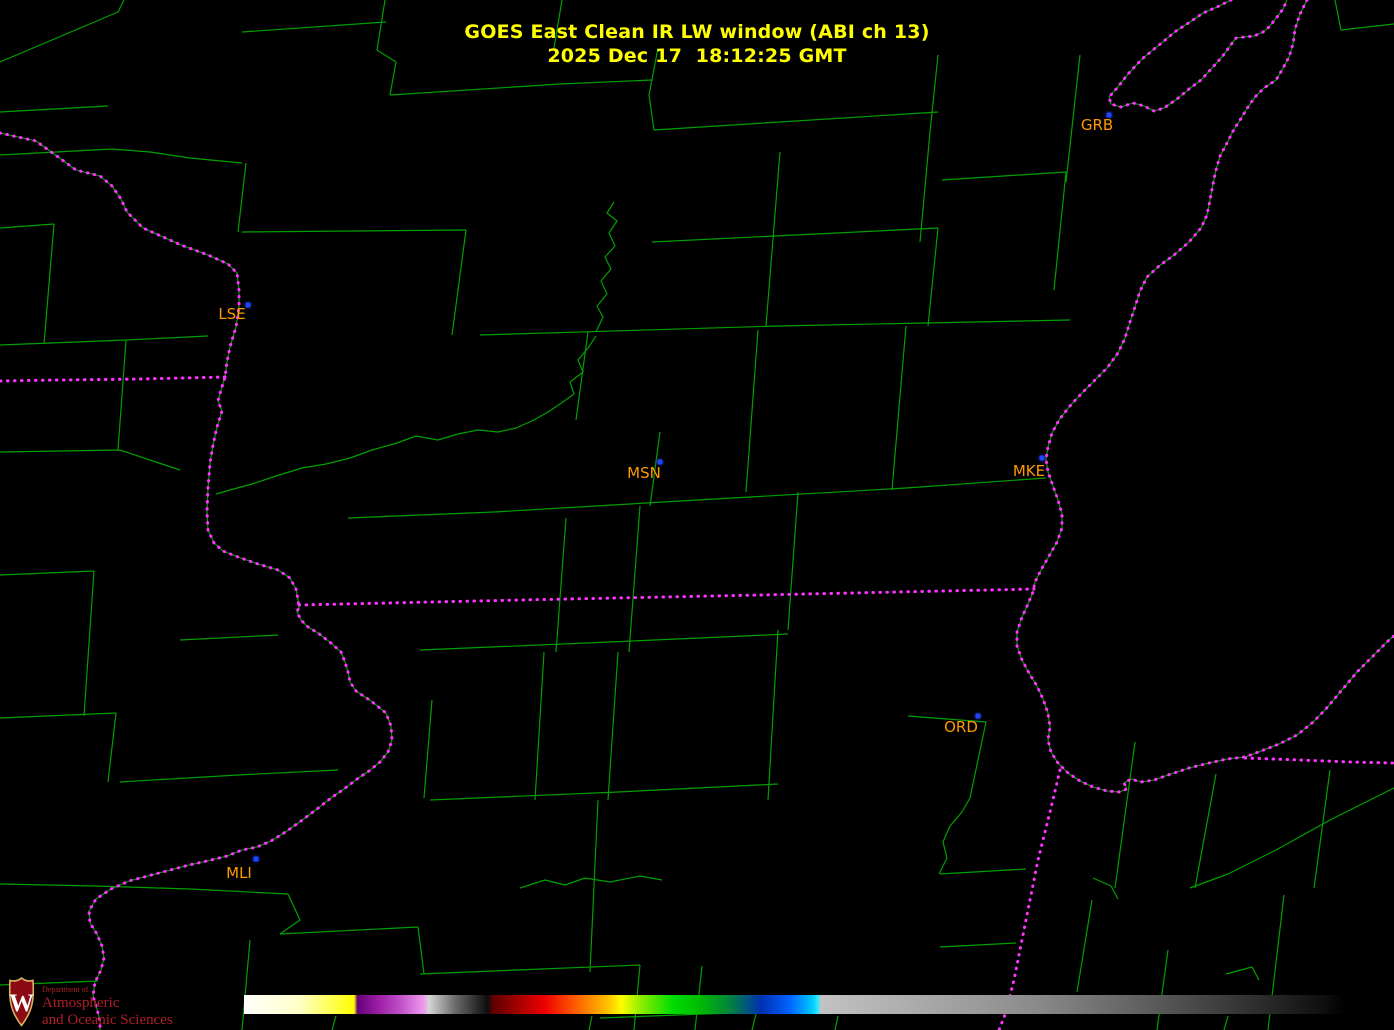 The image size is (1394, 1030). What do you see at coordinates (697, 56) in the screenshot?
I see `image-timestamp: 2025 Dec 17 18:12:25 GMT` at bounding box center [697, 56].